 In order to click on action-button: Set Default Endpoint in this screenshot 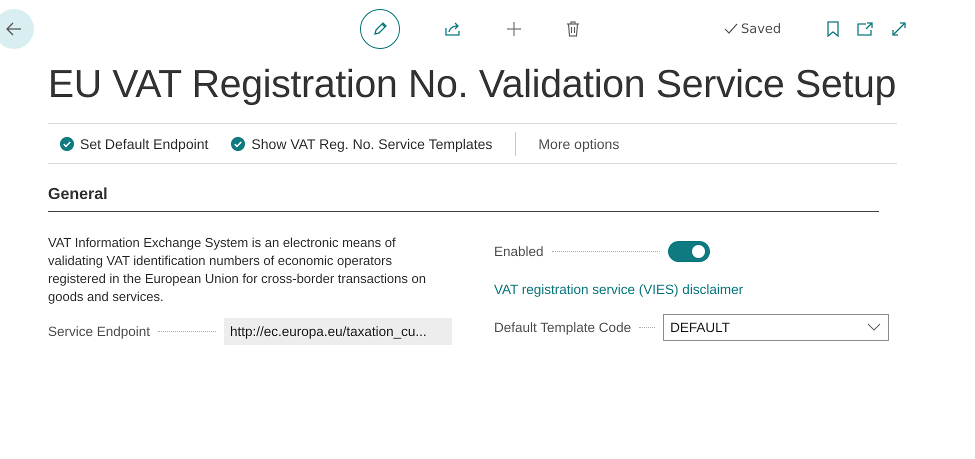, I will do `click(134, 144)`.